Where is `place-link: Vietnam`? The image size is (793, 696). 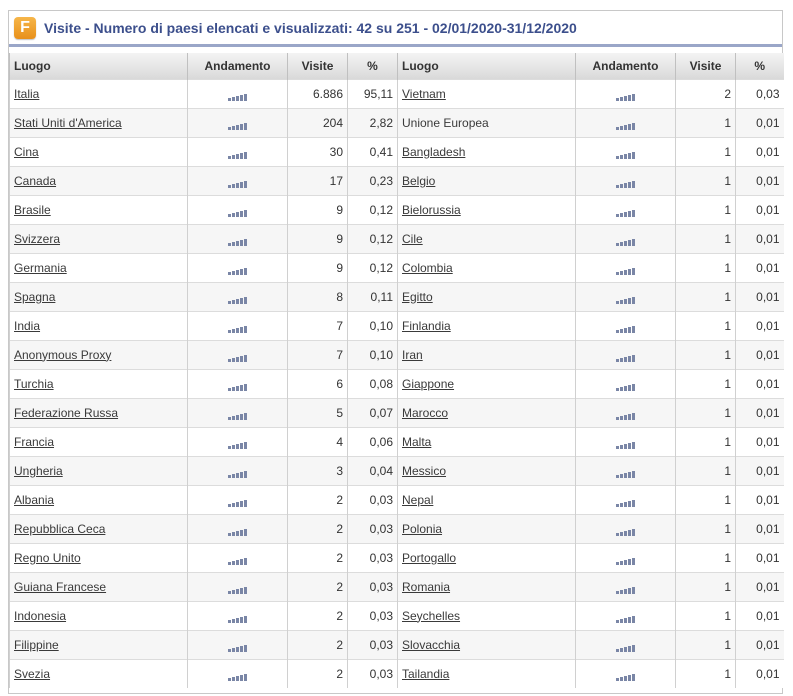
place-link: Vietnam is located at coordinates (424, 94).